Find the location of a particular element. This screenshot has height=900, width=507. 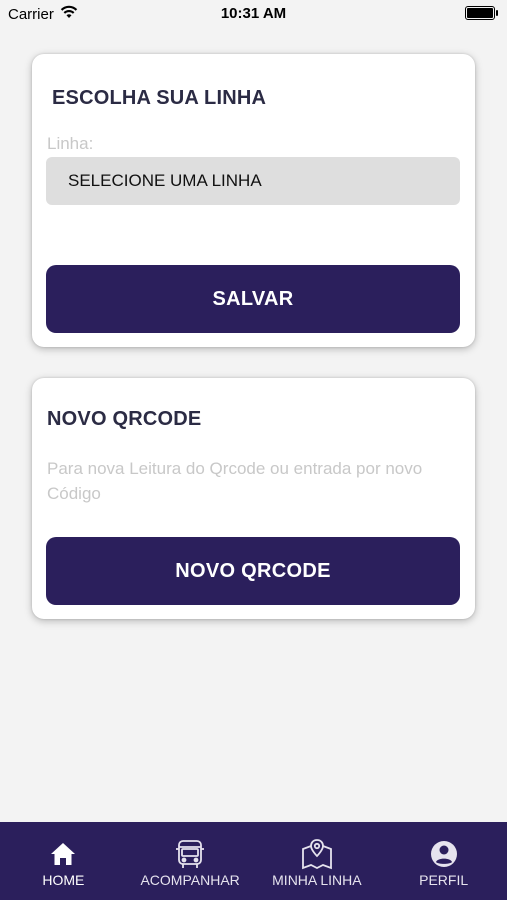

profile-icon is located at coordinates (444, 854).